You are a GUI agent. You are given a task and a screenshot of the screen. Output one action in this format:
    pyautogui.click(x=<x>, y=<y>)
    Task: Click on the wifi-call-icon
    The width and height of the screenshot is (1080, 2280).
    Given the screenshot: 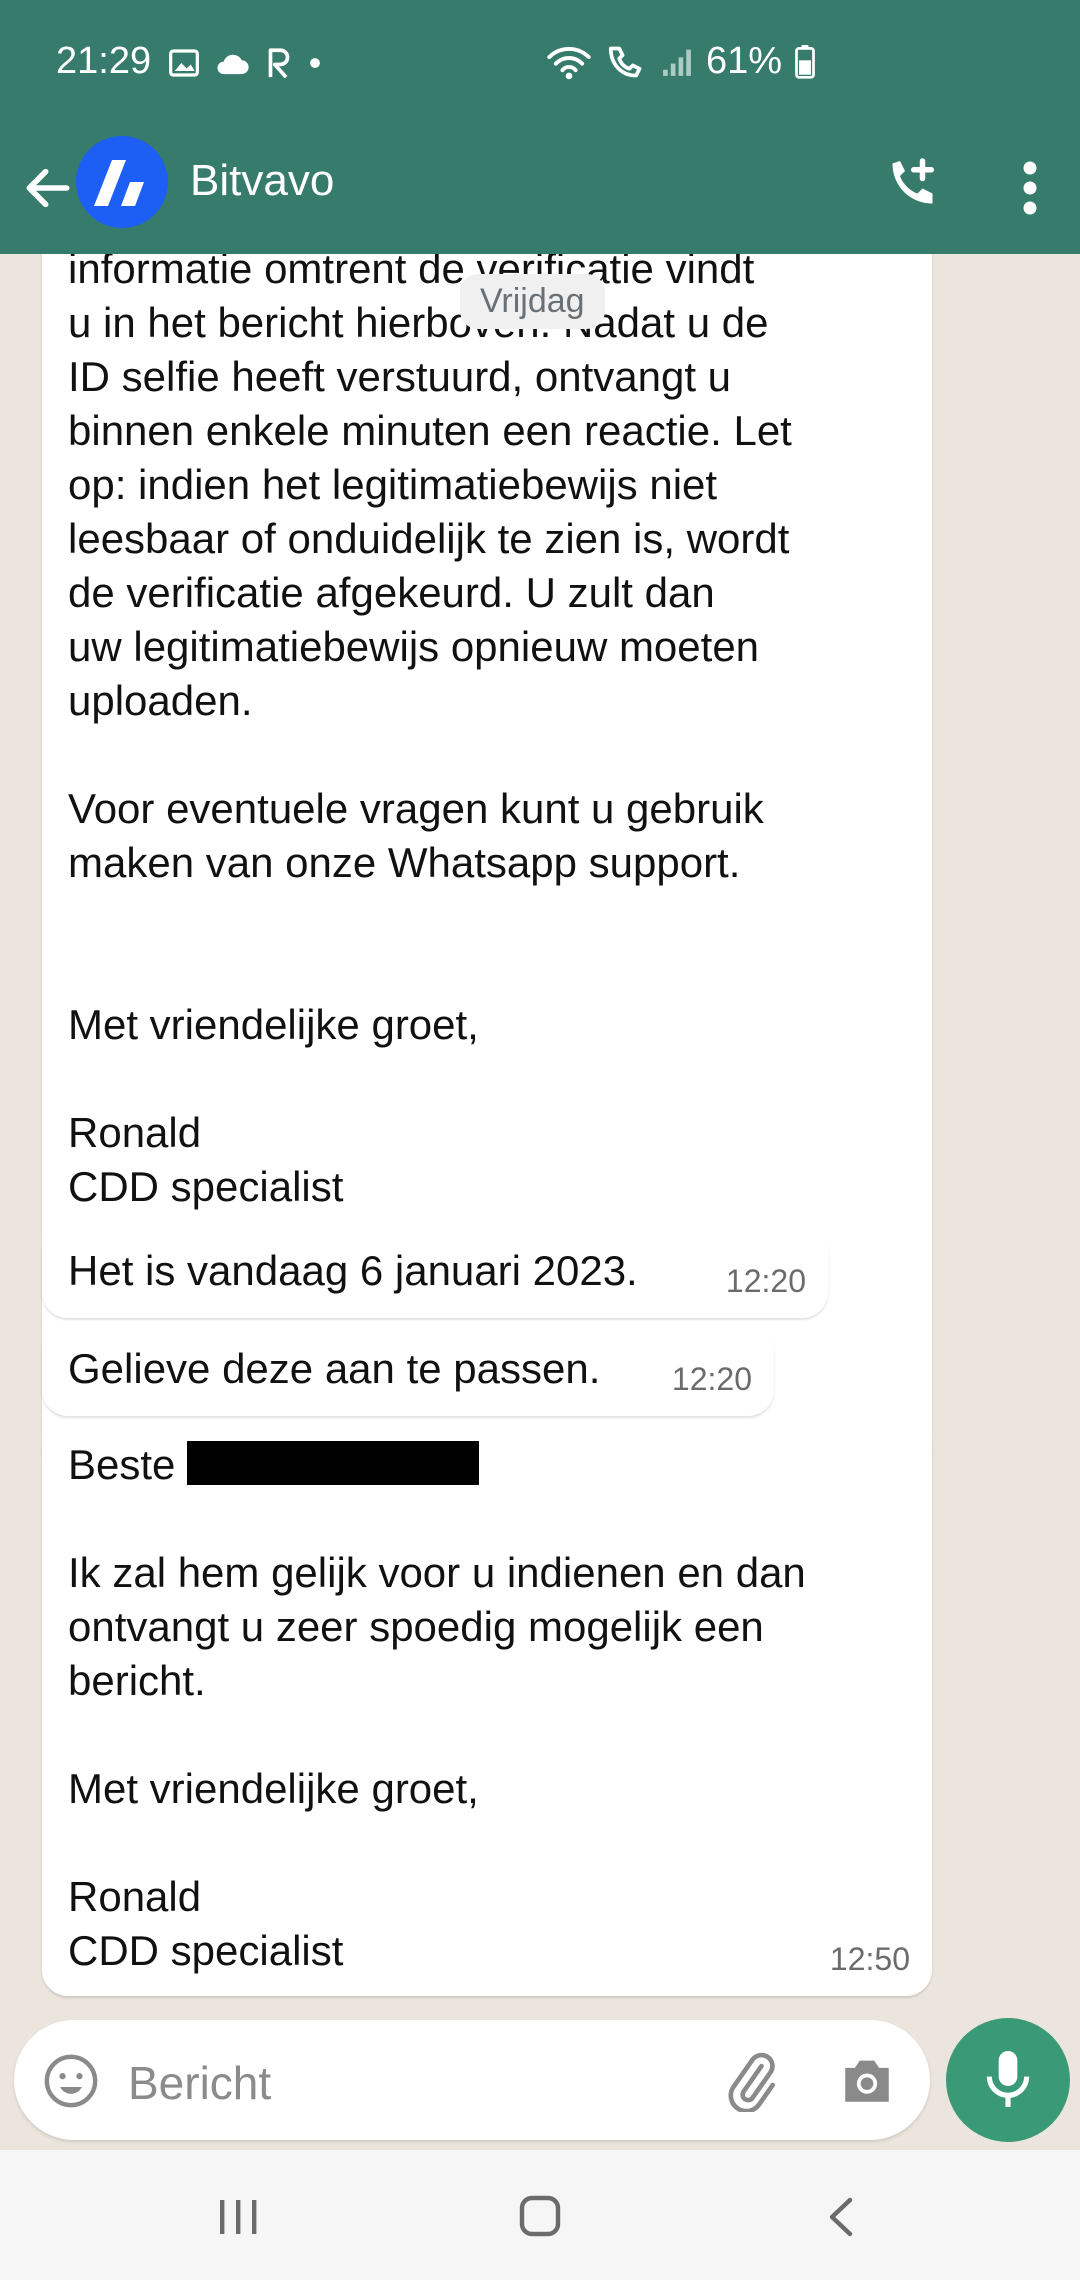 What is the action you would take?
    pyautogui.click(x=625, y=61)
    